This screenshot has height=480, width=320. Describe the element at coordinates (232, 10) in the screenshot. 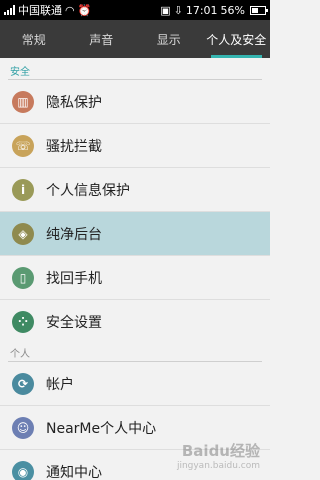

I see `battery-percent: 56%` at that location.